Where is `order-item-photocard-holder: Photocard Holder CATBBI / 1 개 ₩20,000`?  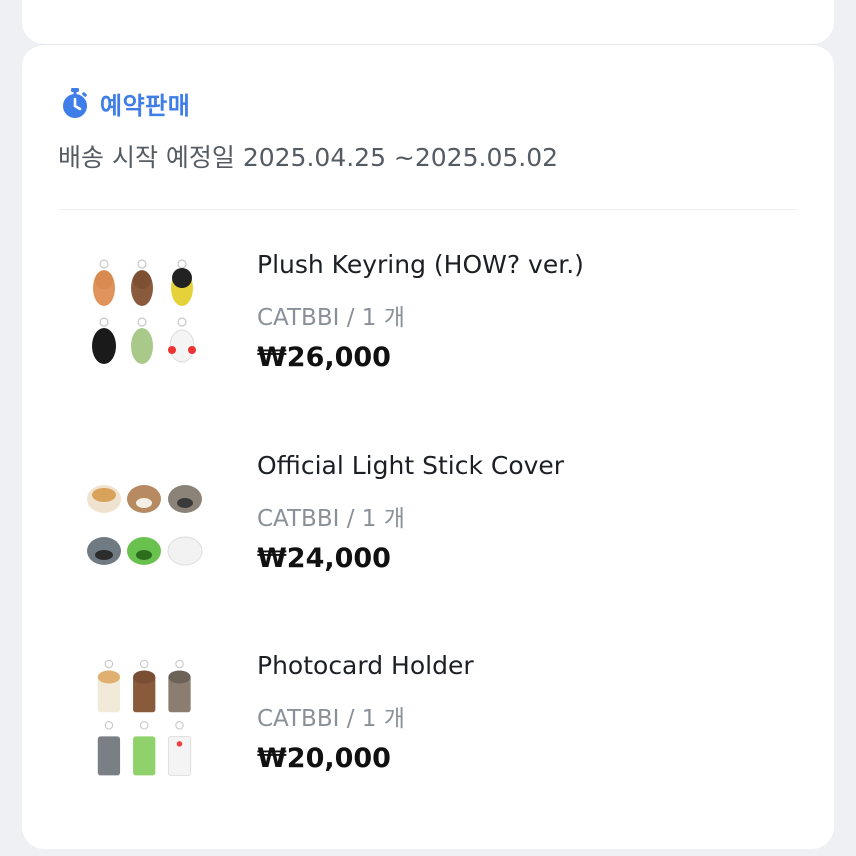
order-item-photocard-holder: Photocard Holder CATBBI / 1 개 ₩20,000 is located at coordinates (442, 721).